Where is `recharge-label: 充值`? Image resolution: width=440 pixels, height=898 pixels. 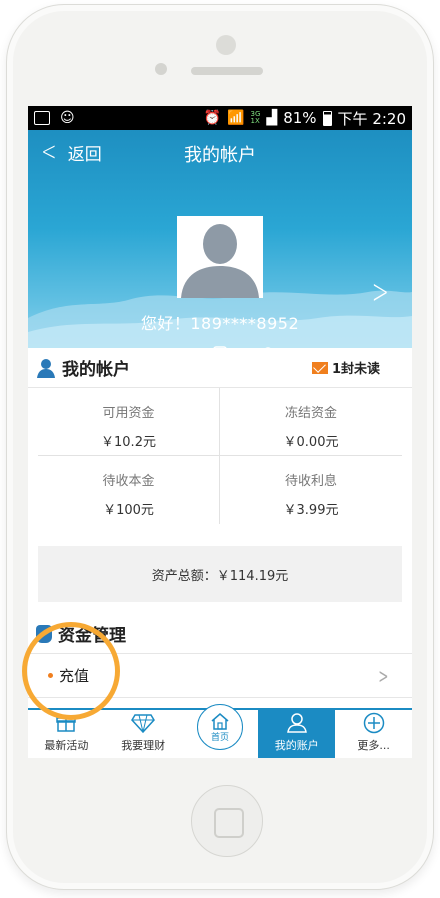
recharge-label: 充值 is located at coordinates (74, 676).